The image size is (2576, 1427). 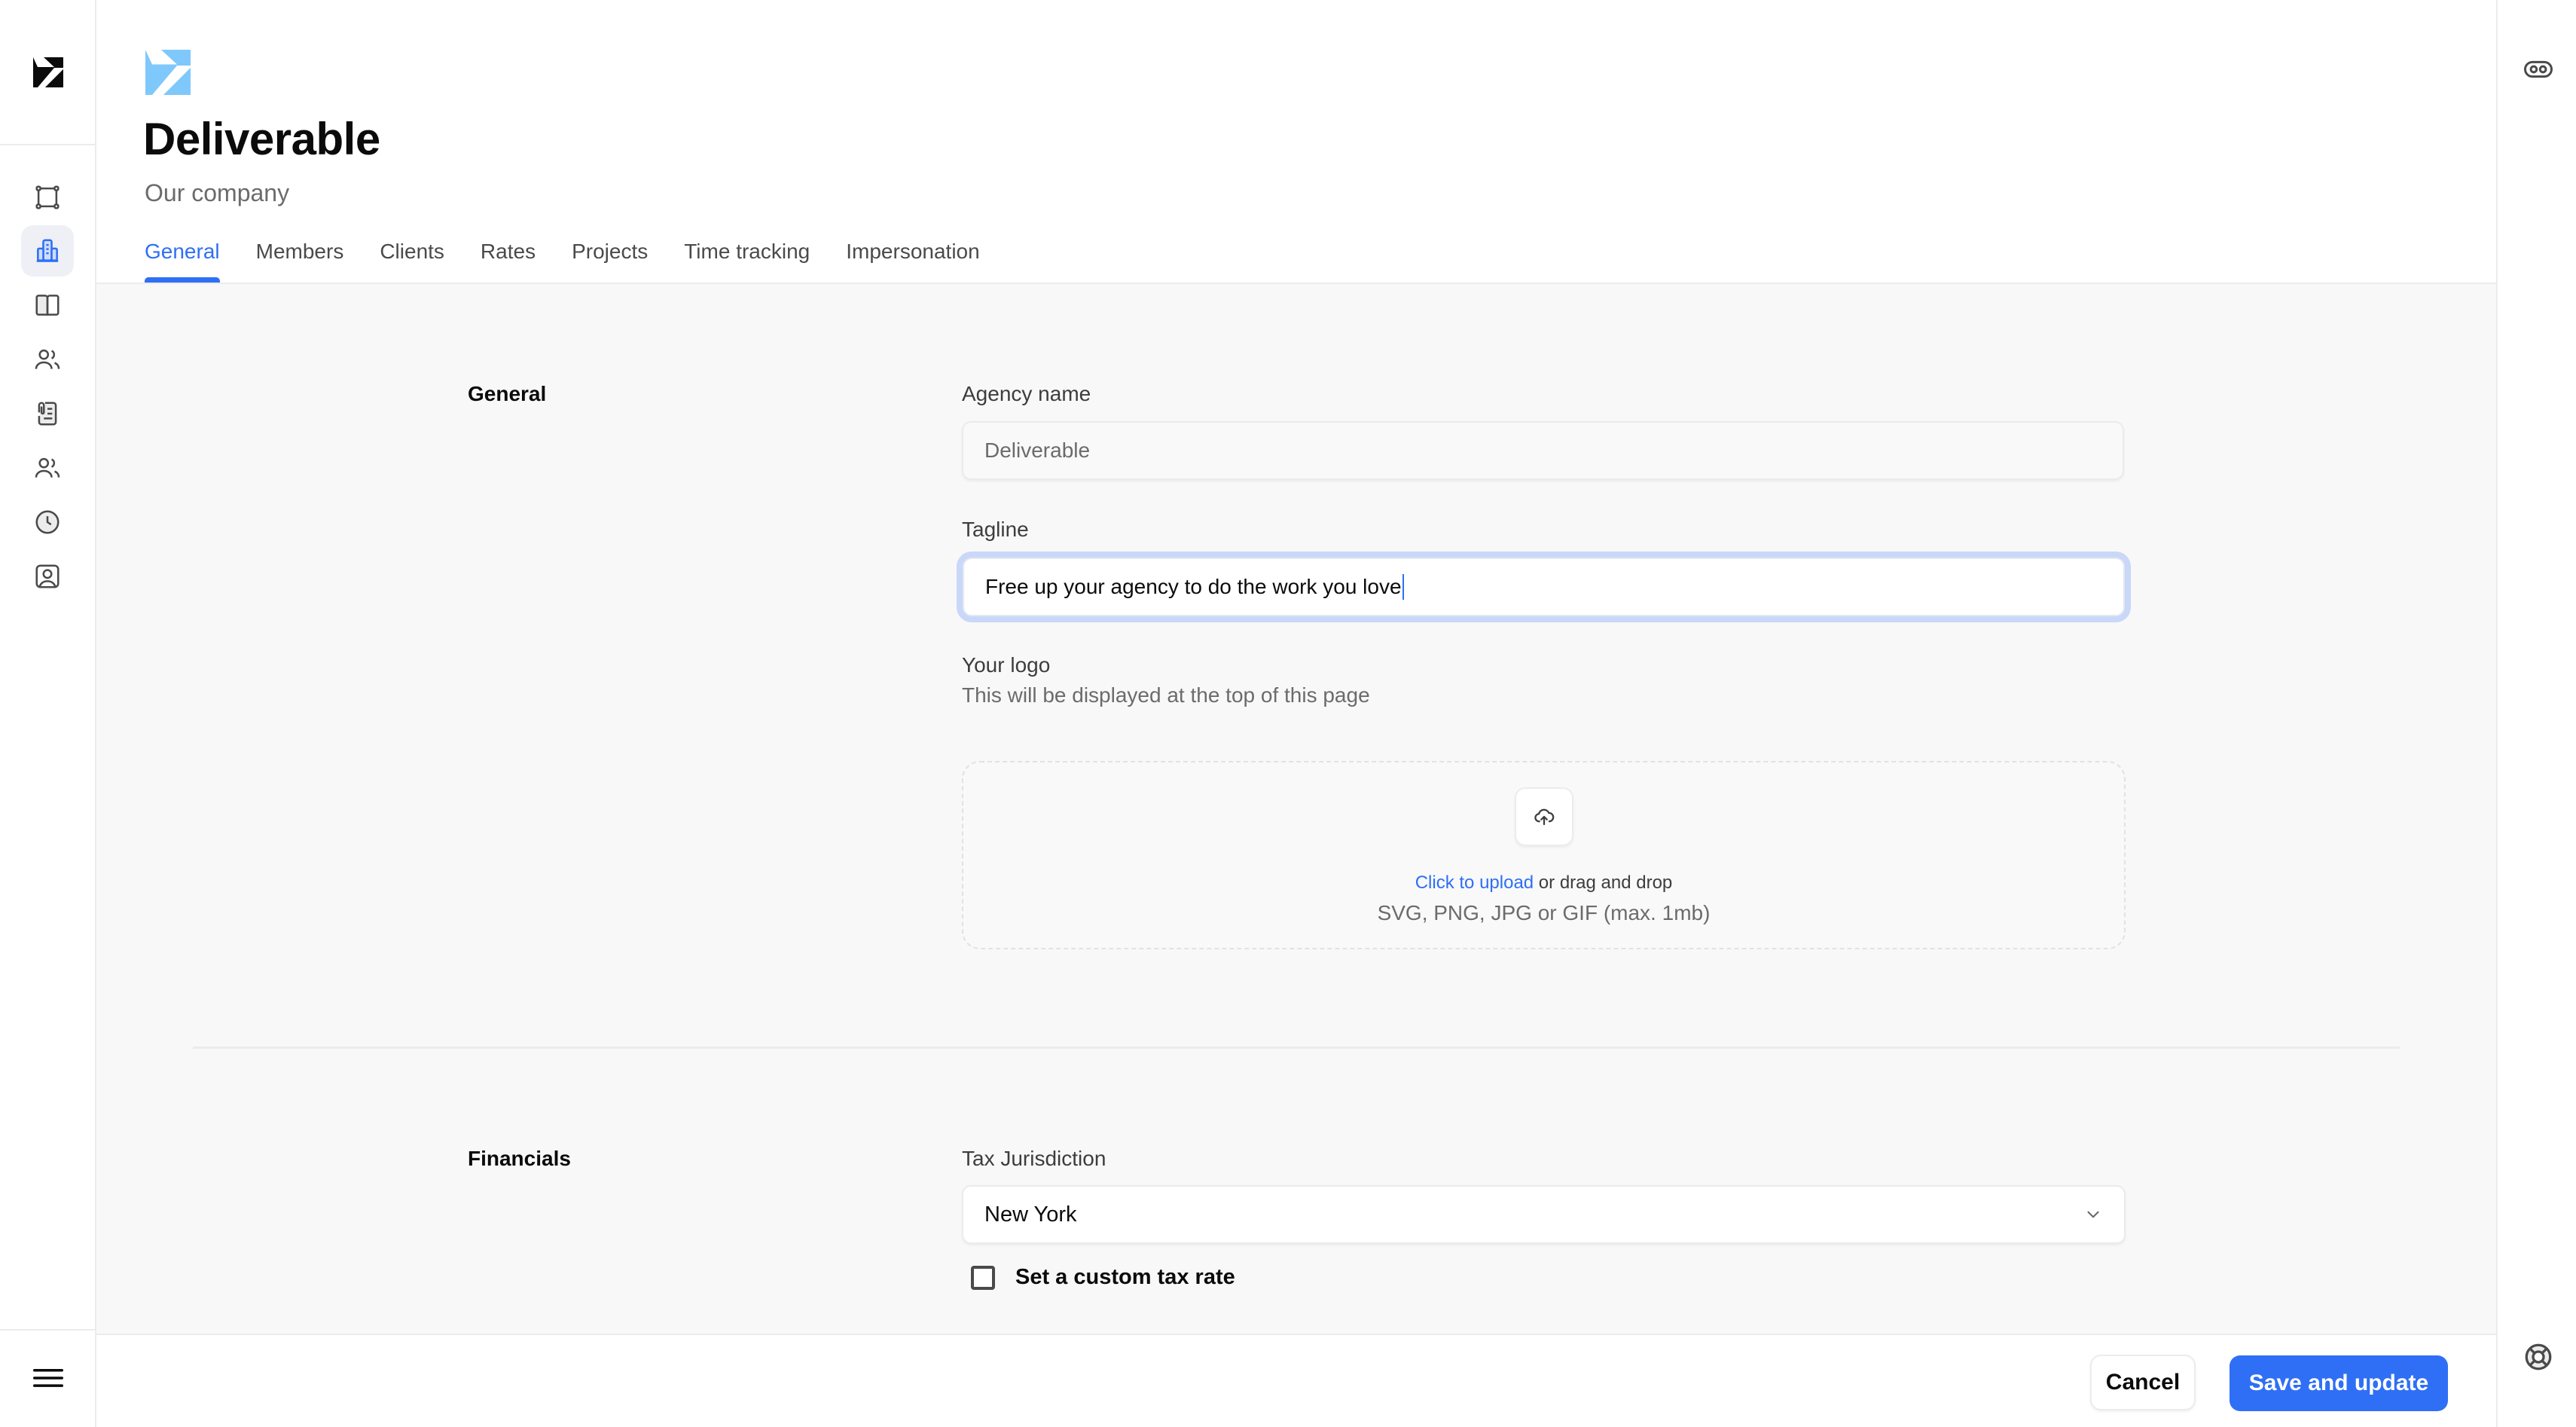 I want to click on menu-button, so click(x=48, y=1378).